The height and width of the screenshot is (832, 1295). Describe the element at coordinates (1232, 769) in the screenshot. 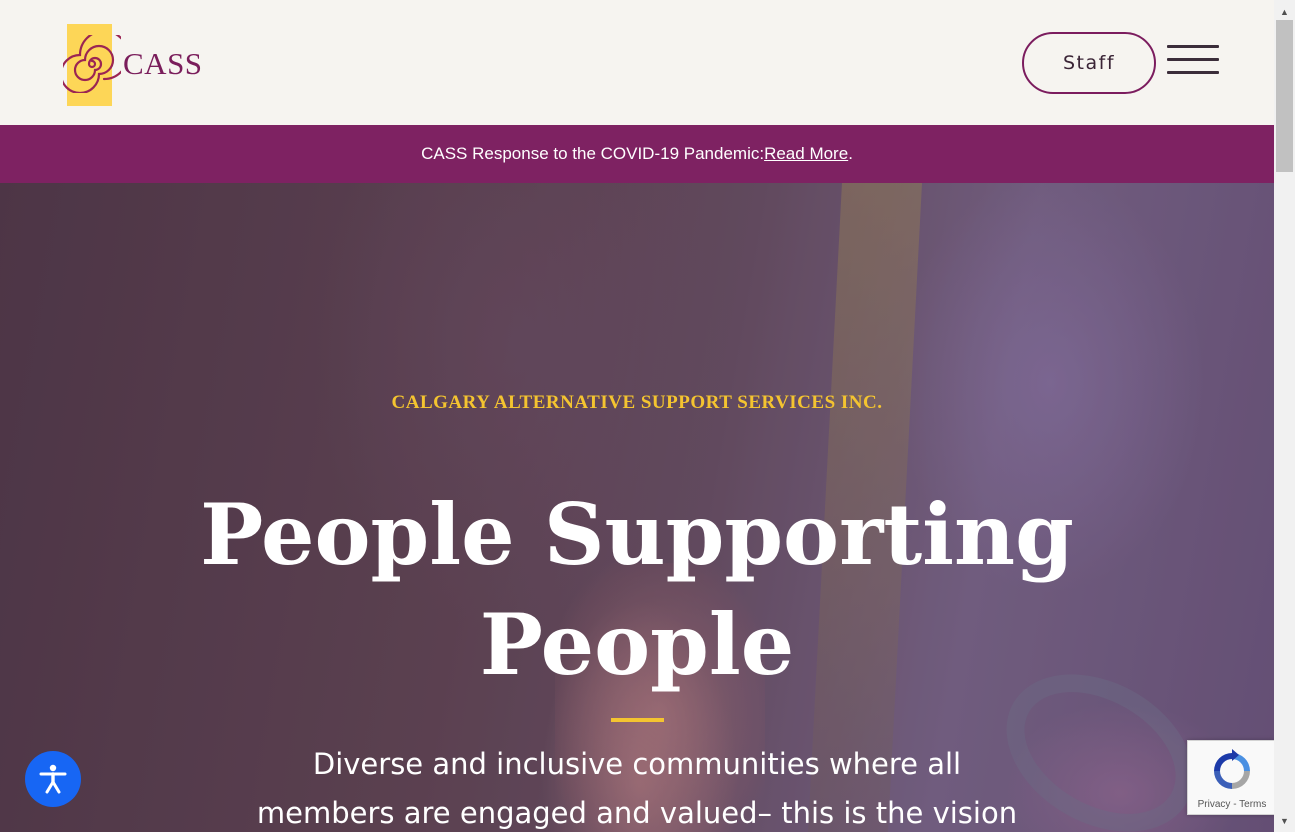

I see `recaptcha-icon` at that location.